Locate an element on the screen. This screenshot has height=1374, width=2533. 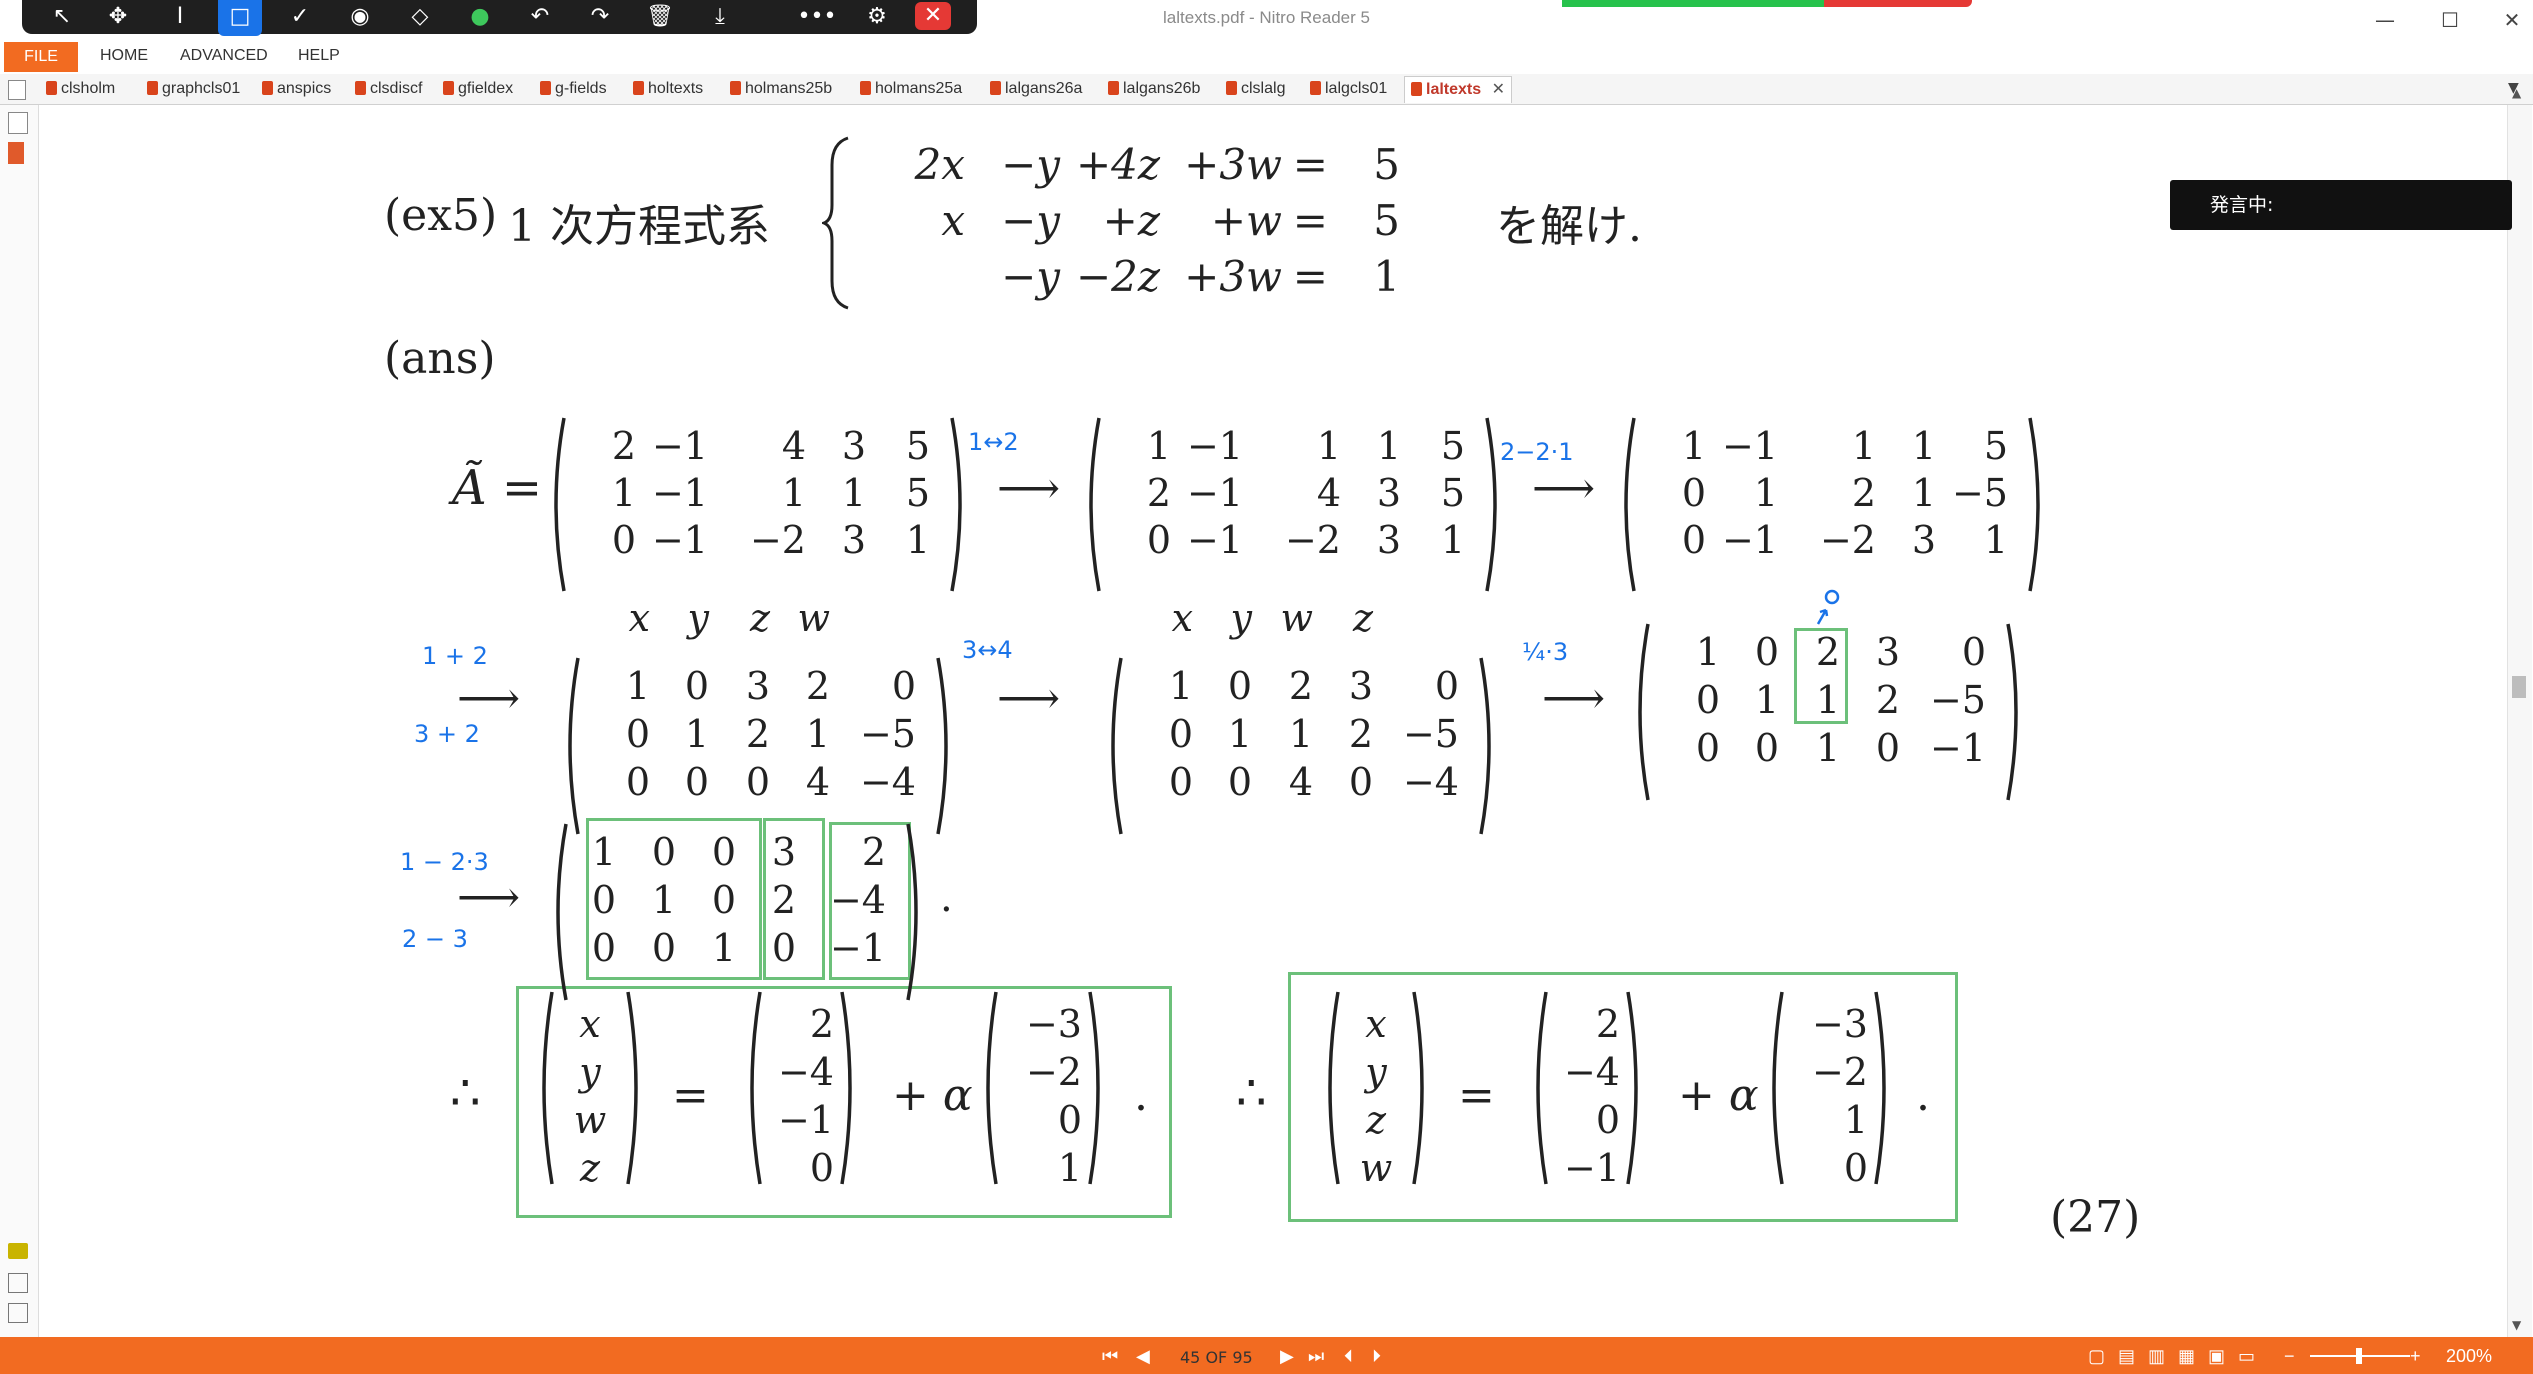
annotation-2-minus-2x1: 2−2·1 is located at coordinates (1537, 452).